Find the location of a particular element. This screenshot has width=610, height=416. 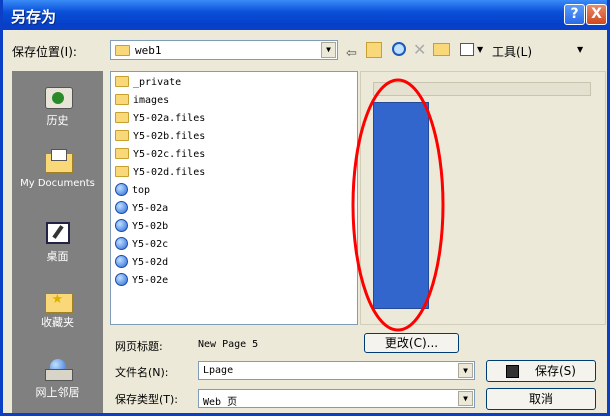

filename-value: Lpage is located at coordinates (218, 370).